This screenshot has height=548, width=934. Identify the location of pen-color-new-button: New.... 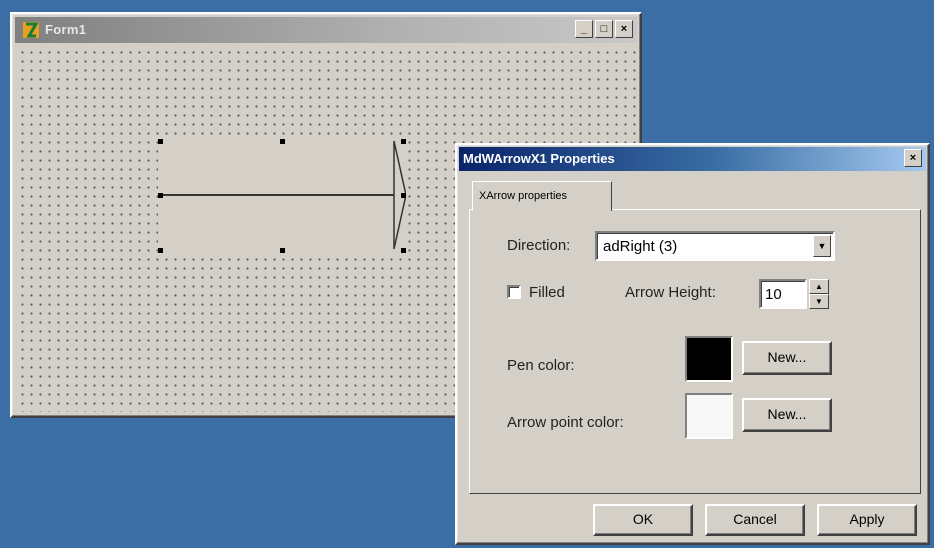
(787, 358).